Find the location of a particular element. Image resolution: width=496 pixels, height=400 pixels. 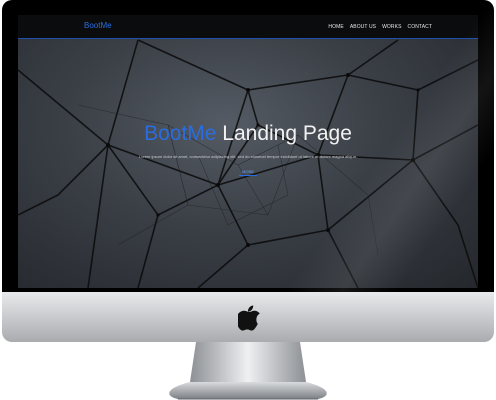

monitor-stand is located at coordinates (248, 371).